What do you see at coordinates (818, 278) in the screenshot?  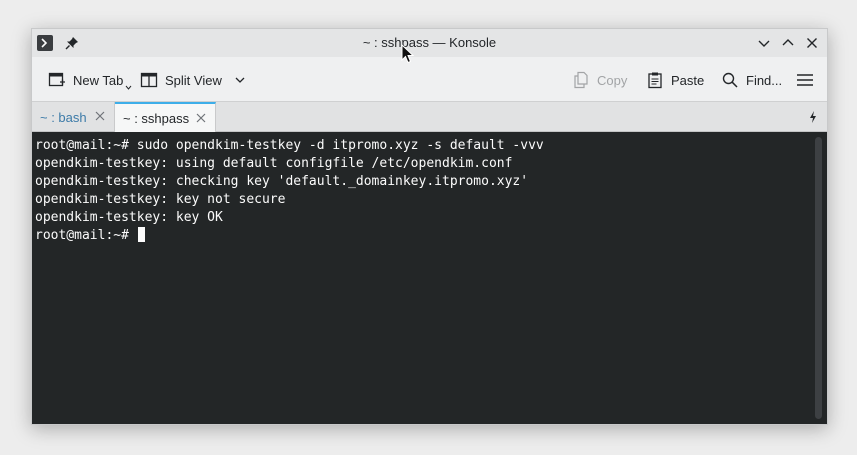 I see `scrollbar` at bounding box center [818, 278].